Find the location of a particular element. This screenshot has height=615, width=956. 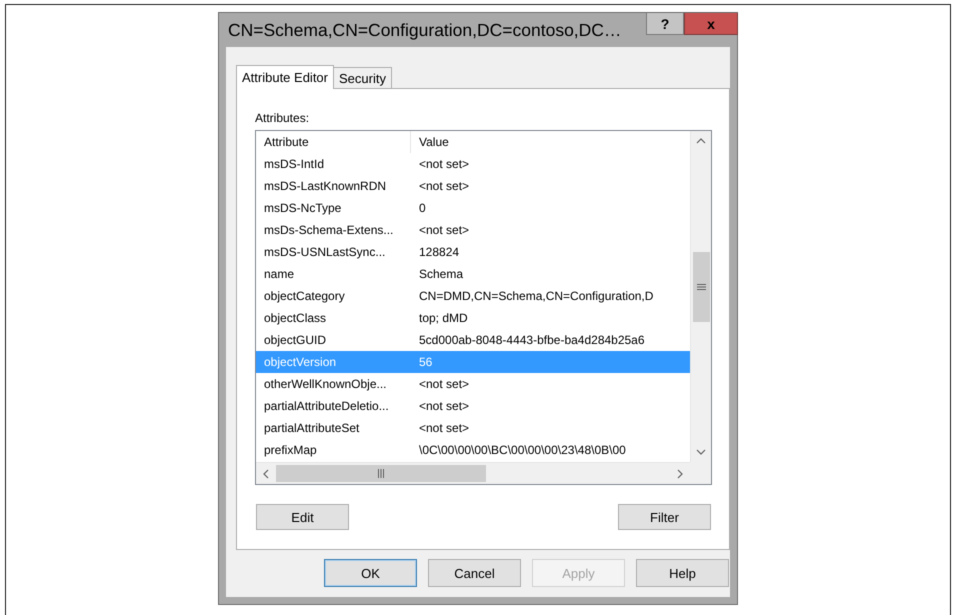

table-row: msDs-Schema-Extens... <not set> is located at coordinates (473, 230).